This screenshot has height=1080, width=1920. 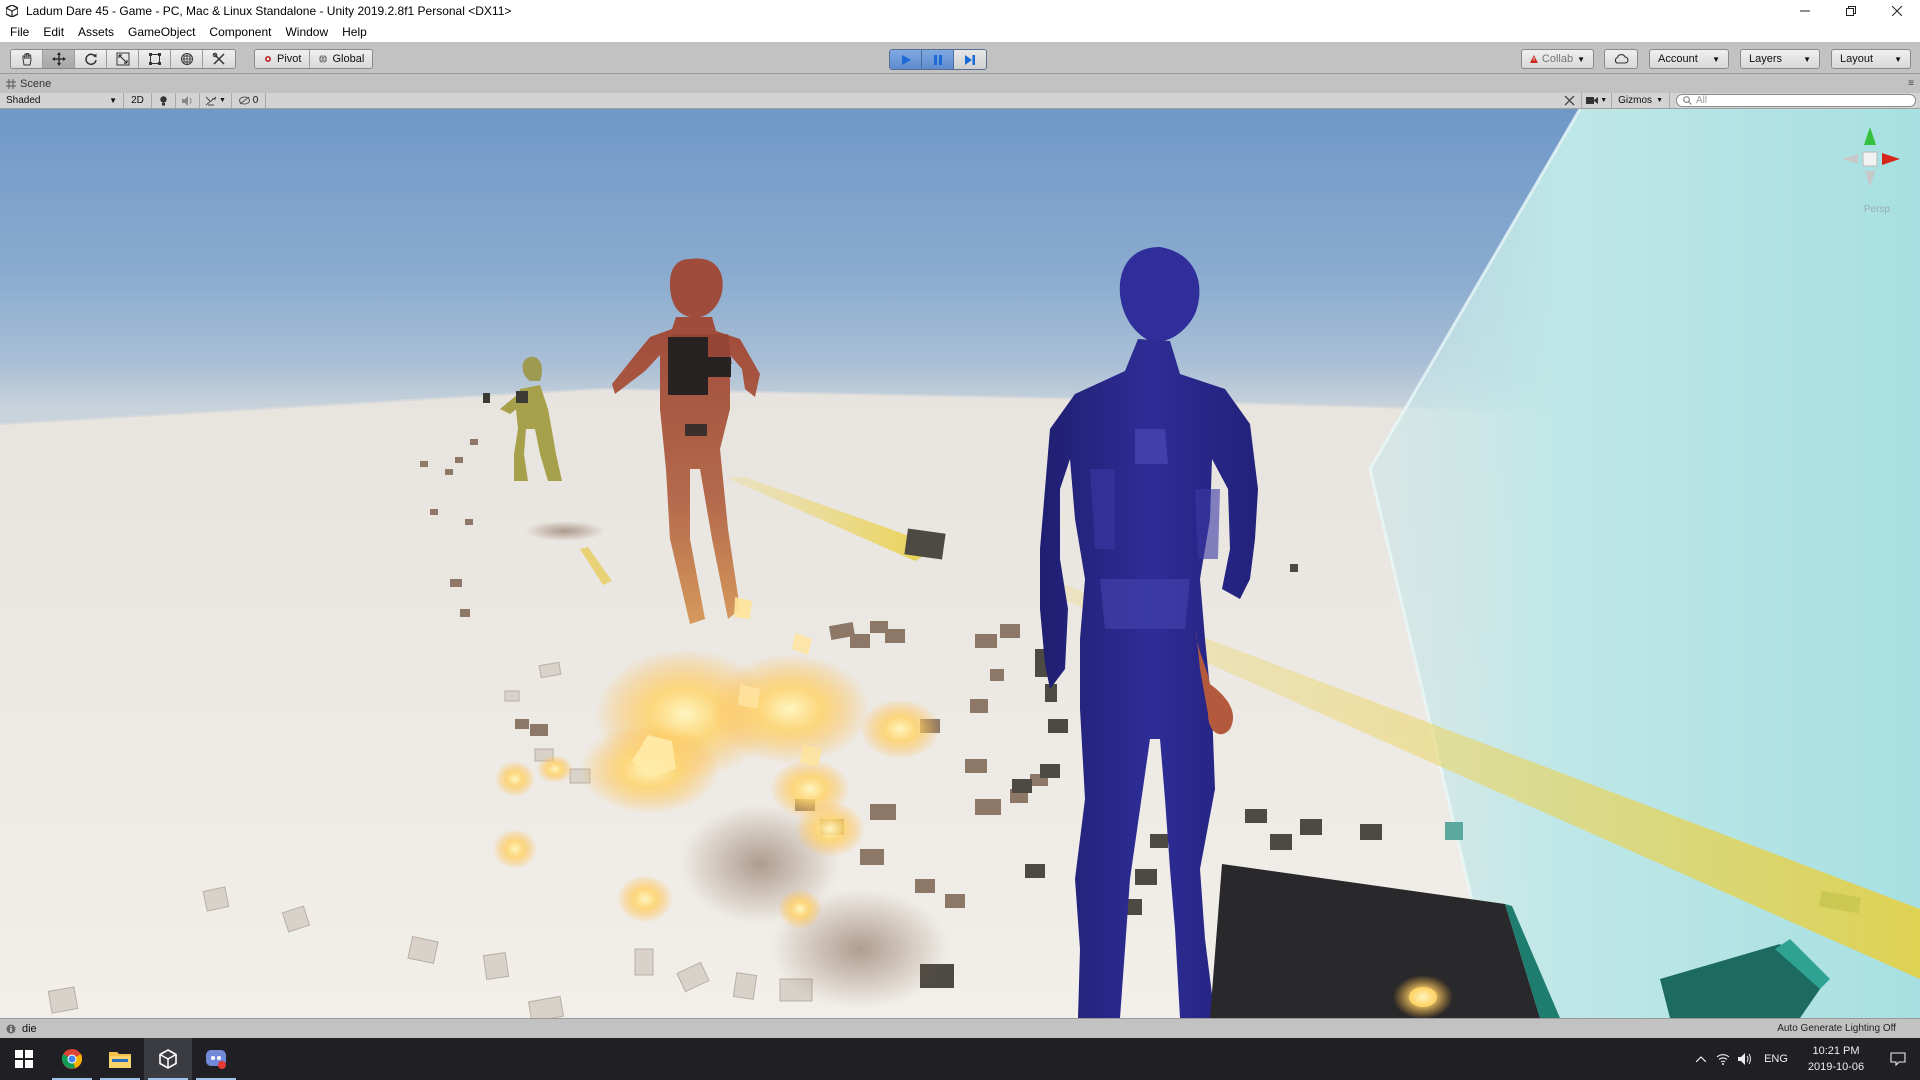 I want to click on close-icon, so click(x=1897, y=11).